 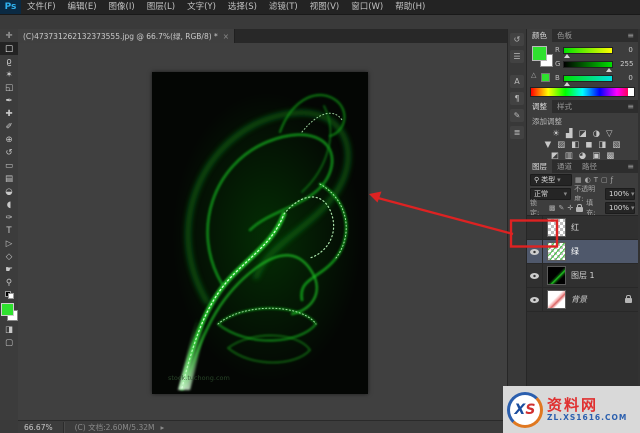 I want to click on eyedropper-tool: ✒, so click(x=9, y=100).